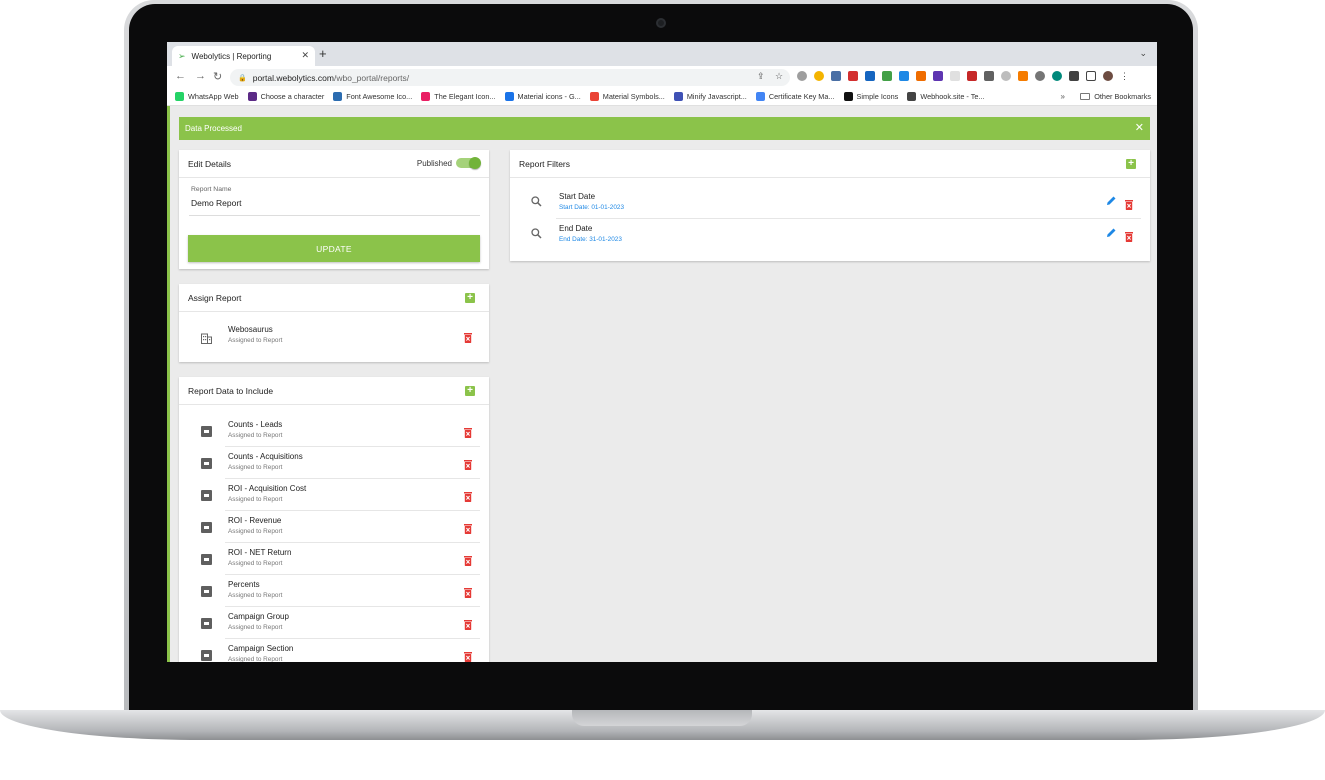 The height and width of the screenshot is (780, 1325). I want to click on filter-title: End Date, so click(576, 228).